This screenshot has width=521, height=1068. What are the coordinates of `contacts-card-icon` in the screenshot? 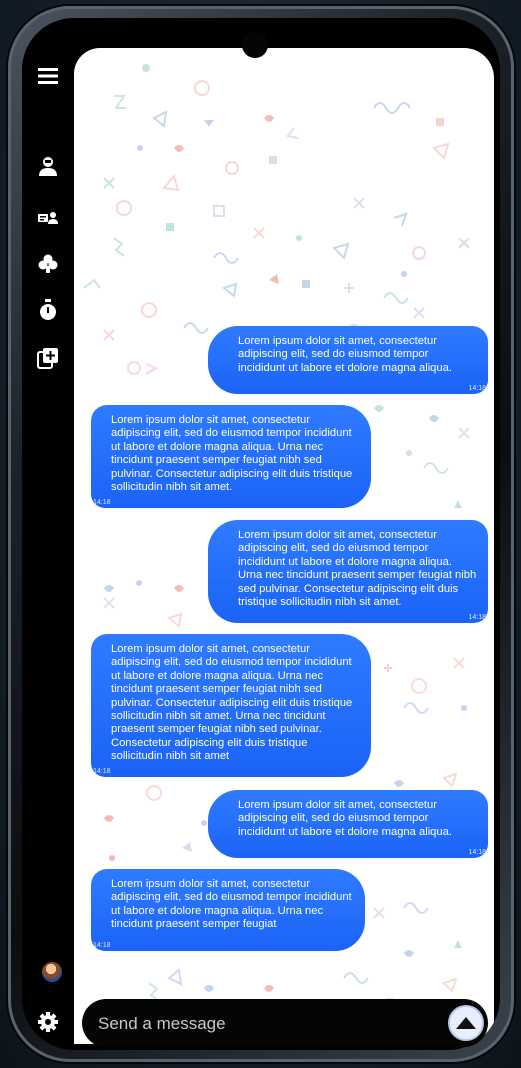 It's located at (48, 218).